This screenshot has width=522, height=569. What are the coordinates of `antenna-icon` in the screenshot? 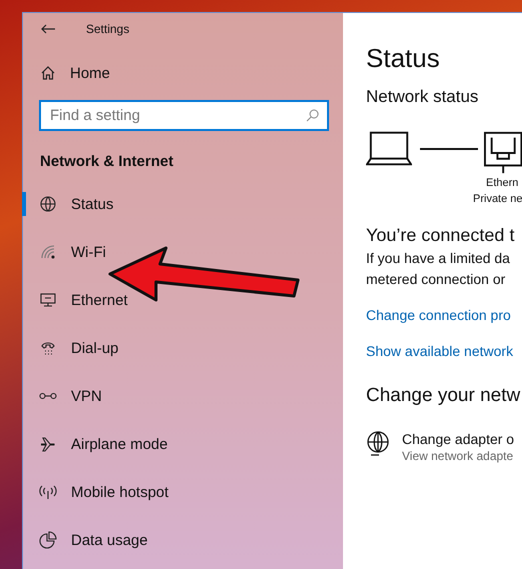 It's located at (48, 492).